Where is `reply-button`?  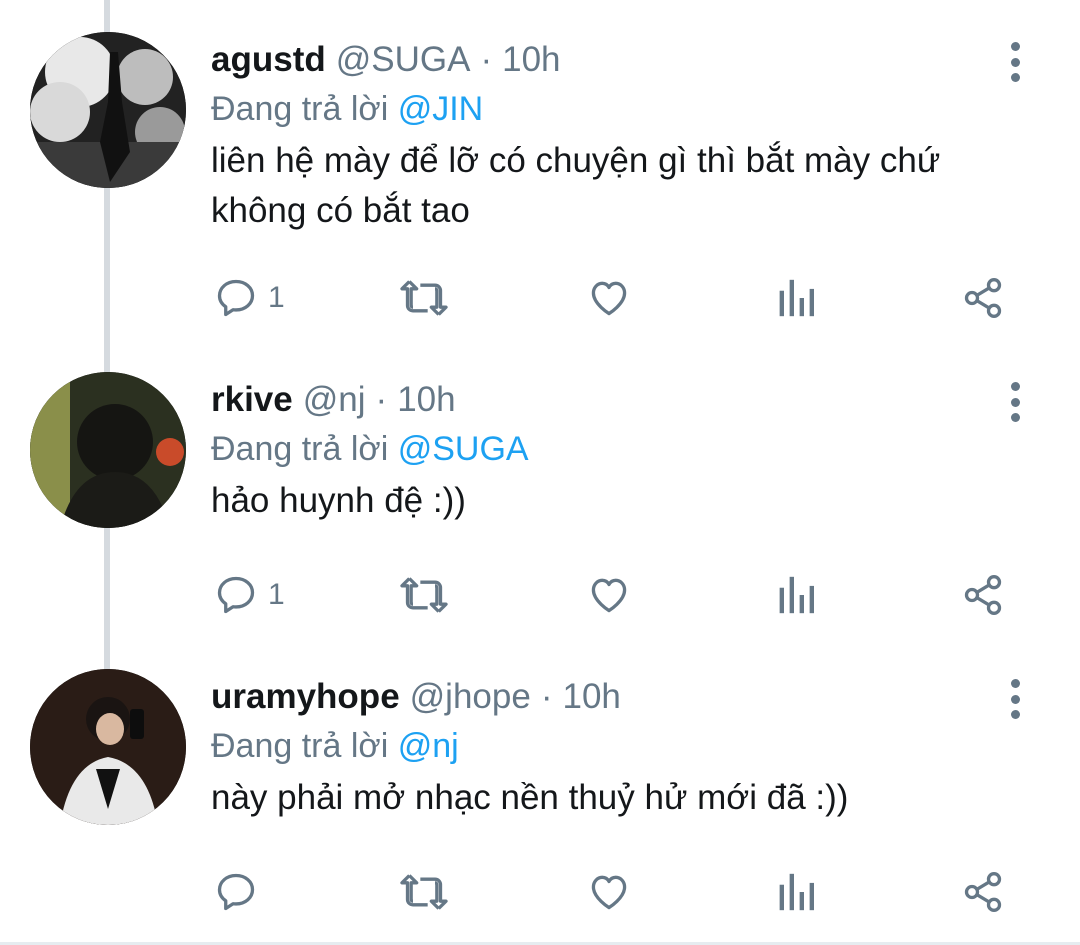 reply-button is located at coordinates (241, 892).